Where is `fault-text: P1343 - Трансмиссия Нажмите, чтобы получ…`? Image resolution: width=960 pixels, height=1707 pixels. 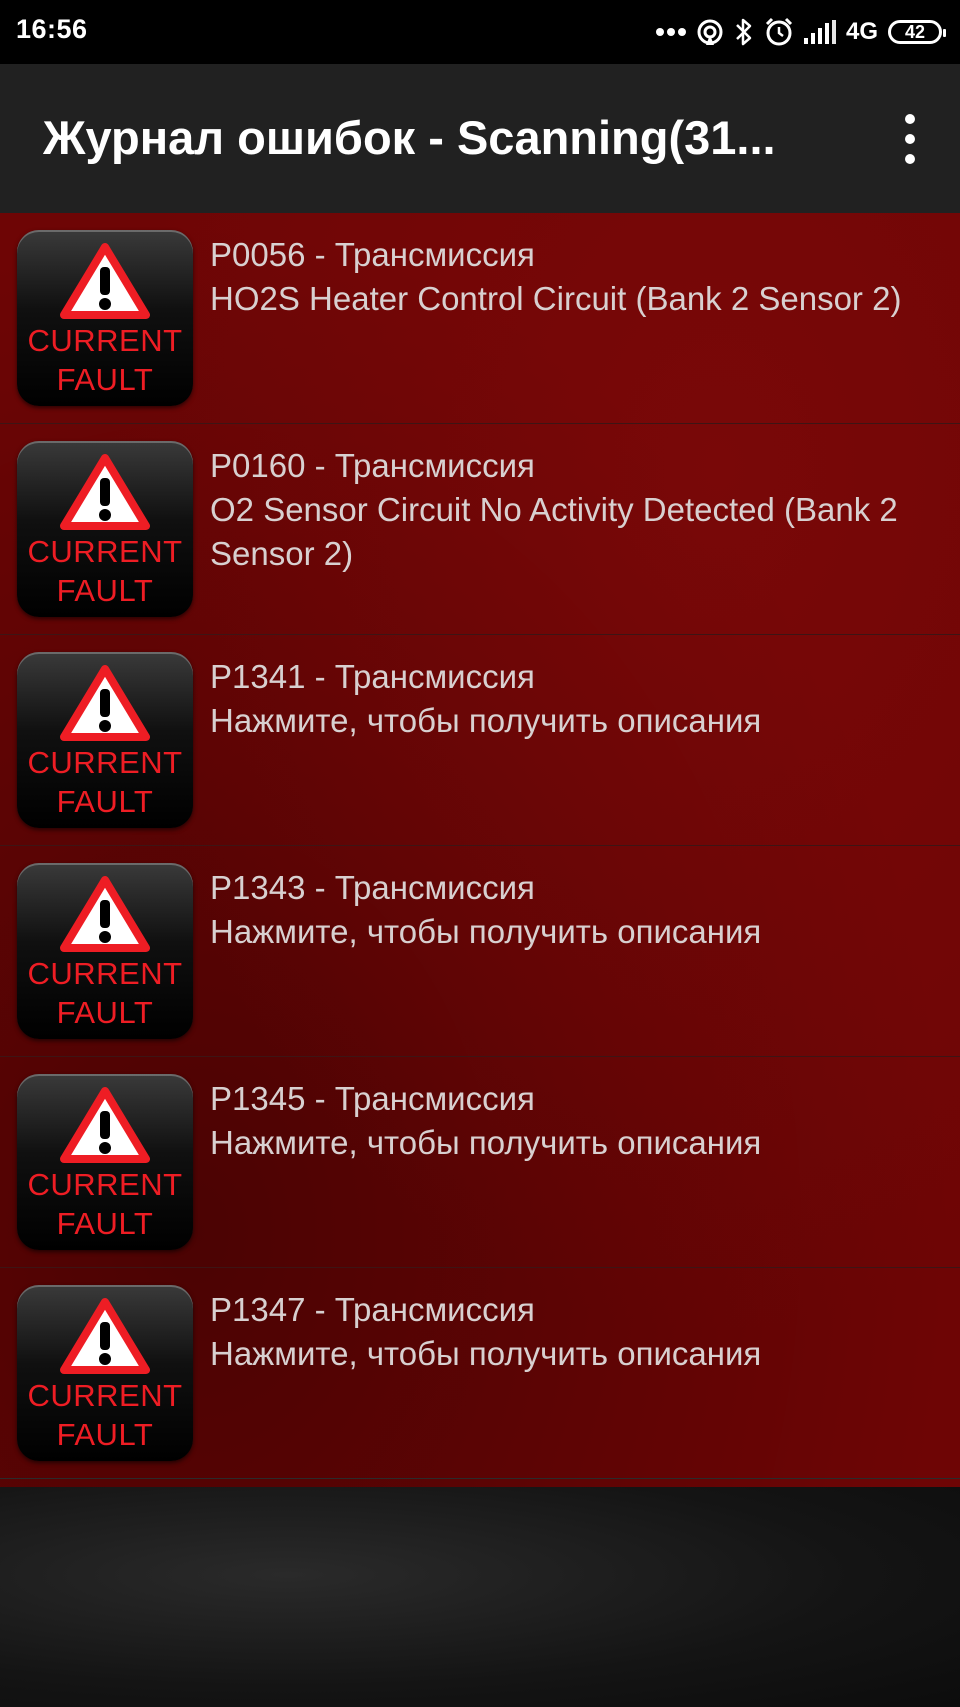 fault-text: P1343 - Трансмиссия Нажмите, чтобы получ… is located at coordinates (580, 910).